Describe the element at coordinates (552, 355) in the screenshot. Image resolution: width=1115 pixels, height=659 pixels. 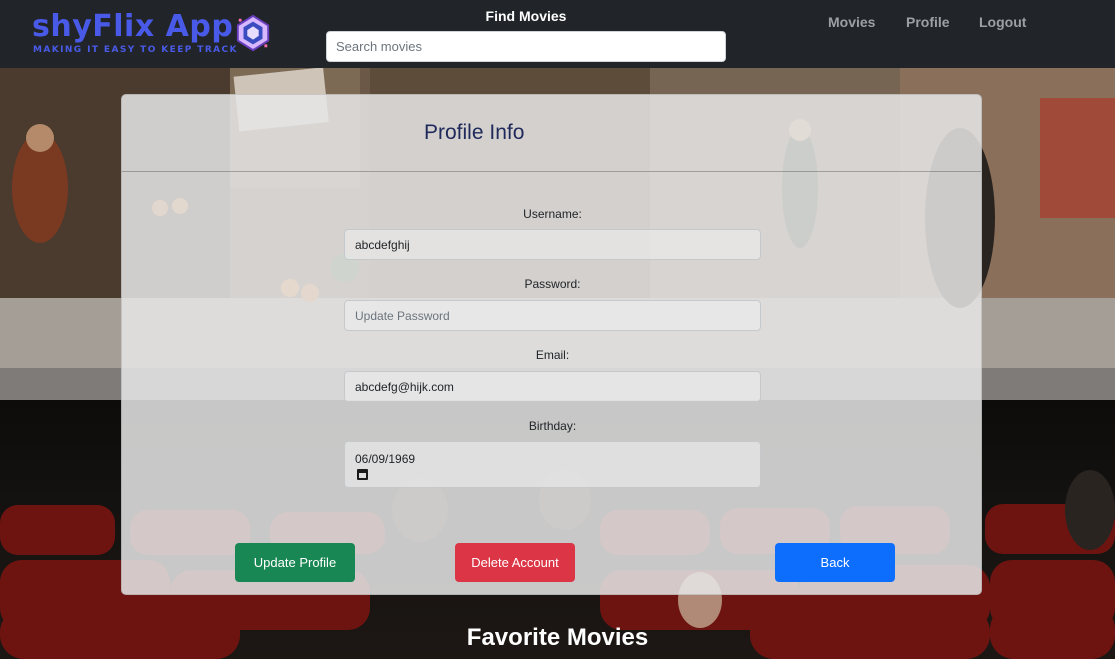
I see `email-label: Email:` at that location.